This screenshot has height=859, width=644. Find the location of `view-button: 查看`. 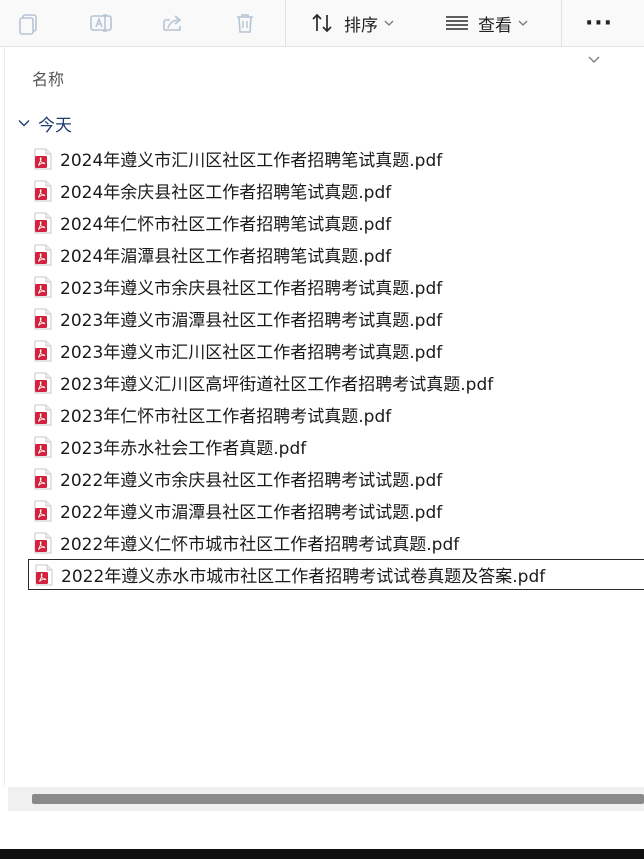

view-button: 查看 is located at coordinates (486, 23).